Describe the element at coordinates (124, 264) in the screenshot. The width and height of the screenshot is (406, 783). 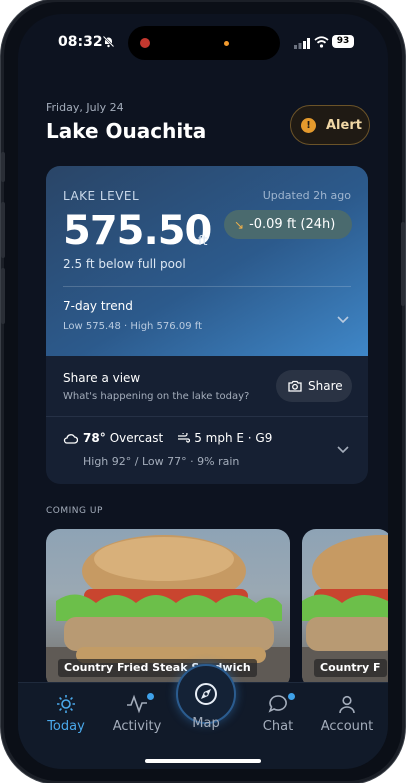
I see `below-full-pool-text: 2.5 ft below full pool` at that location.